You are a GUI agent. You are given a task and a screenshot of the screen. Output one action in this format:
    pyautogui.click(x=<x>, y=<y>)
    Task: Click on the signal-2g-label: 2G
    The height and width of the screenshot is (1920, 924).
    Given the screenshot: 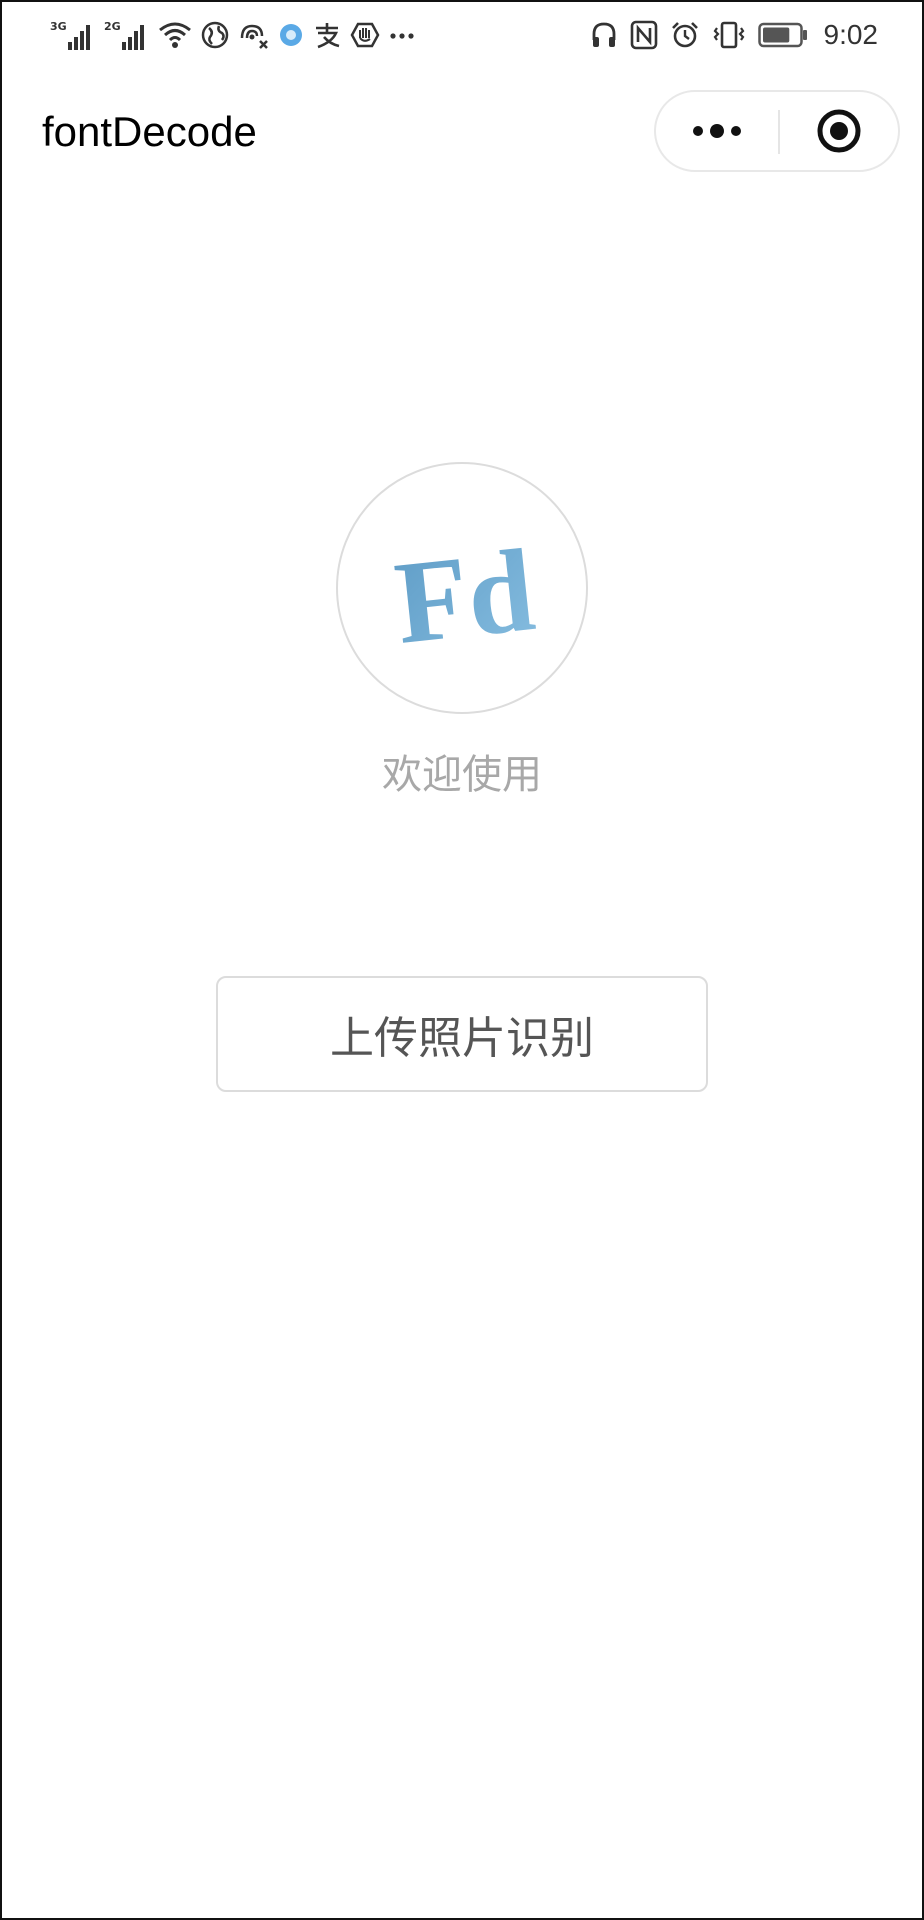 What is the action you would take?
    pyautogui.click(x=112, y=26)
    